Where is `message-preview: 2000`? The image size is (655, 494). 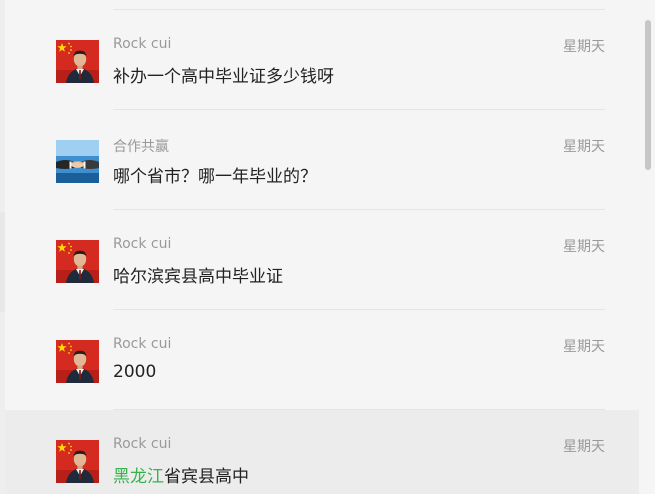 message-preview: 2000 is located at coordinates (135, 372).